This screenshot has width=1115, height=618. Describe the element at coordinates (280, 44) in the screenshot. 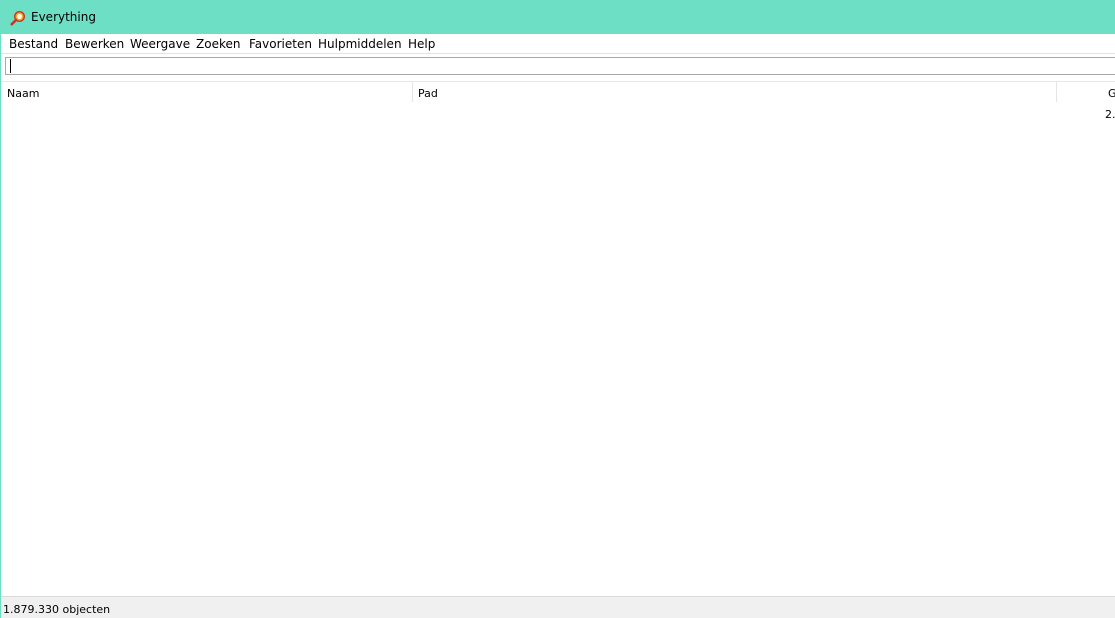

I see `menu-item-favorieten: Favorieten` at that location.